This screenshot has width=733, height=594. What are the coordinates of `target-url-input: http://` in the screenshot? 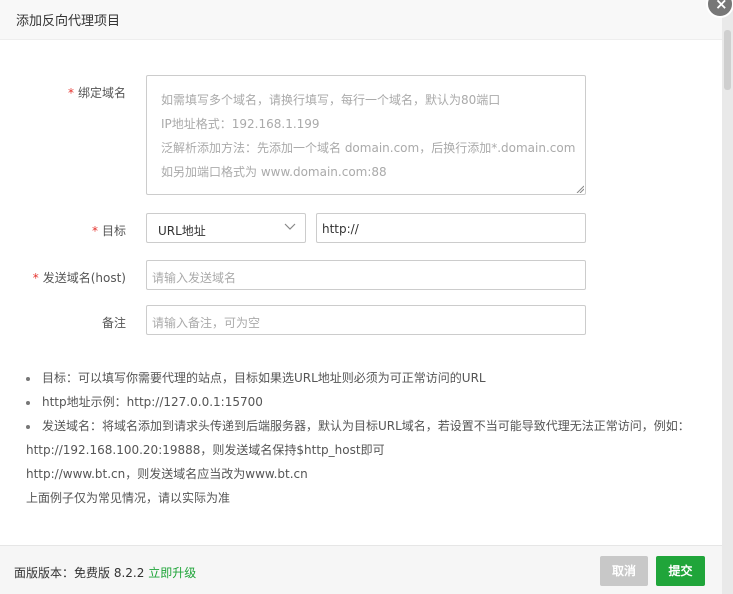 It's located at (451, 228).